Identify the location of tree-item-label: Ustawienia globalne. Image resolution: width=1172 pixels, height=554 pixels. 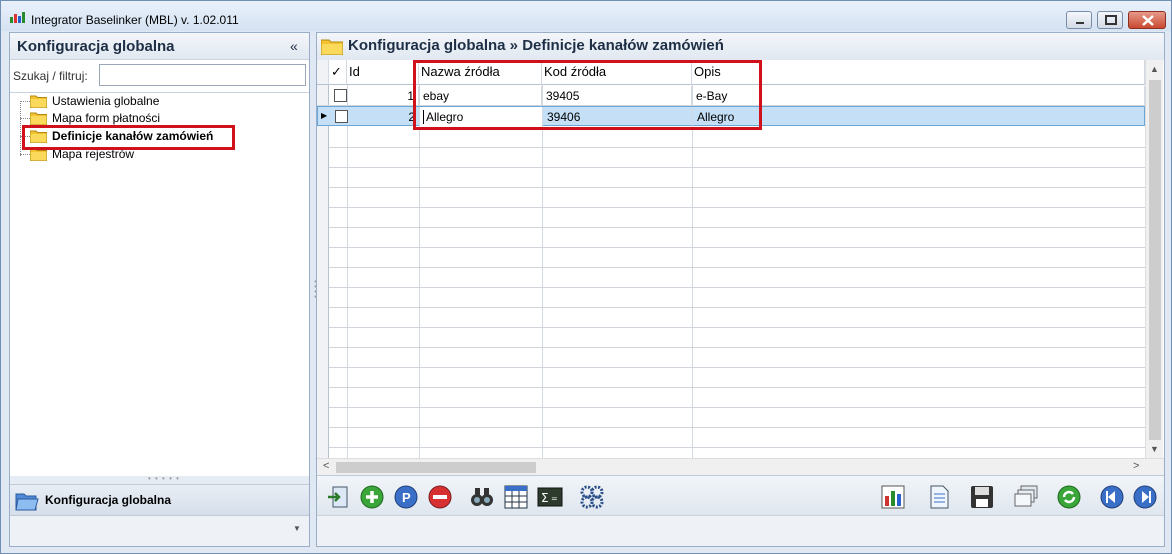
(106, 101).